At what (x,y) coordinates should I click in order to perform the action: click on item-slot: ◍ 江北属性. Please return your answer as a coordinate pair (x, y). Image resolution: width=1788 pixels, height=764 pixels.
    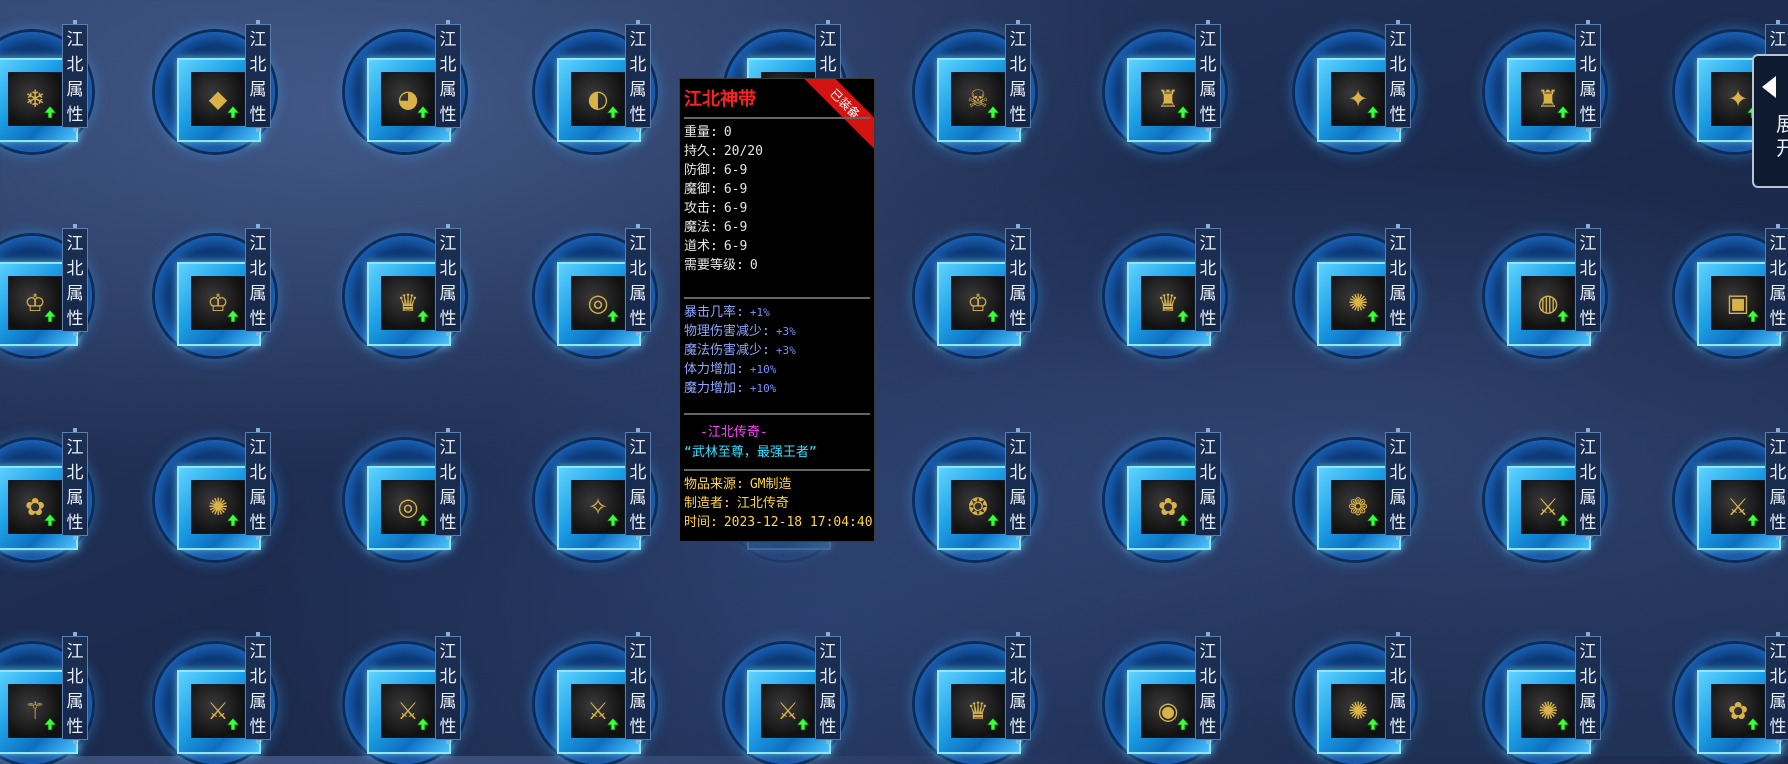
    Looking at the image, I should click on (1580, 286).